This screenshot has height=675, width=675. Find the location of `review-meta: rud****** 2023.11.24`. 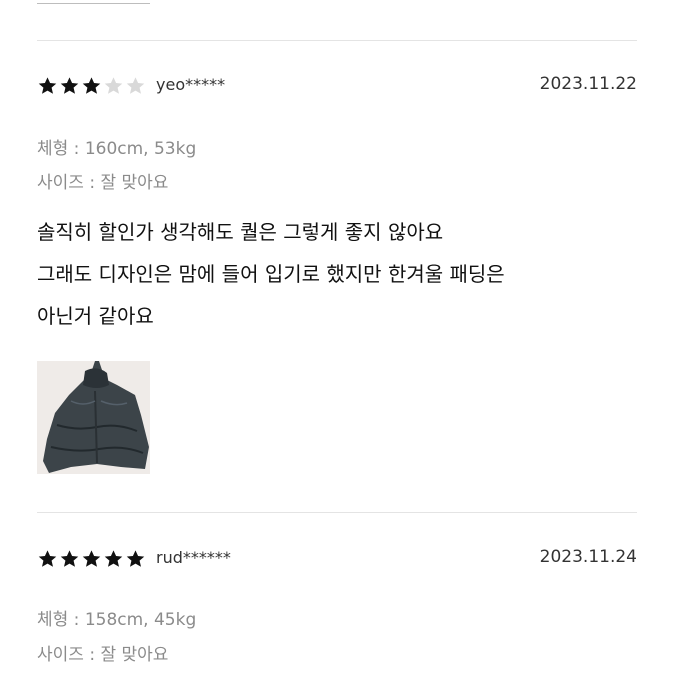

review-meta: rud****** 2023.11.24 is located at coordinates (337, 559).